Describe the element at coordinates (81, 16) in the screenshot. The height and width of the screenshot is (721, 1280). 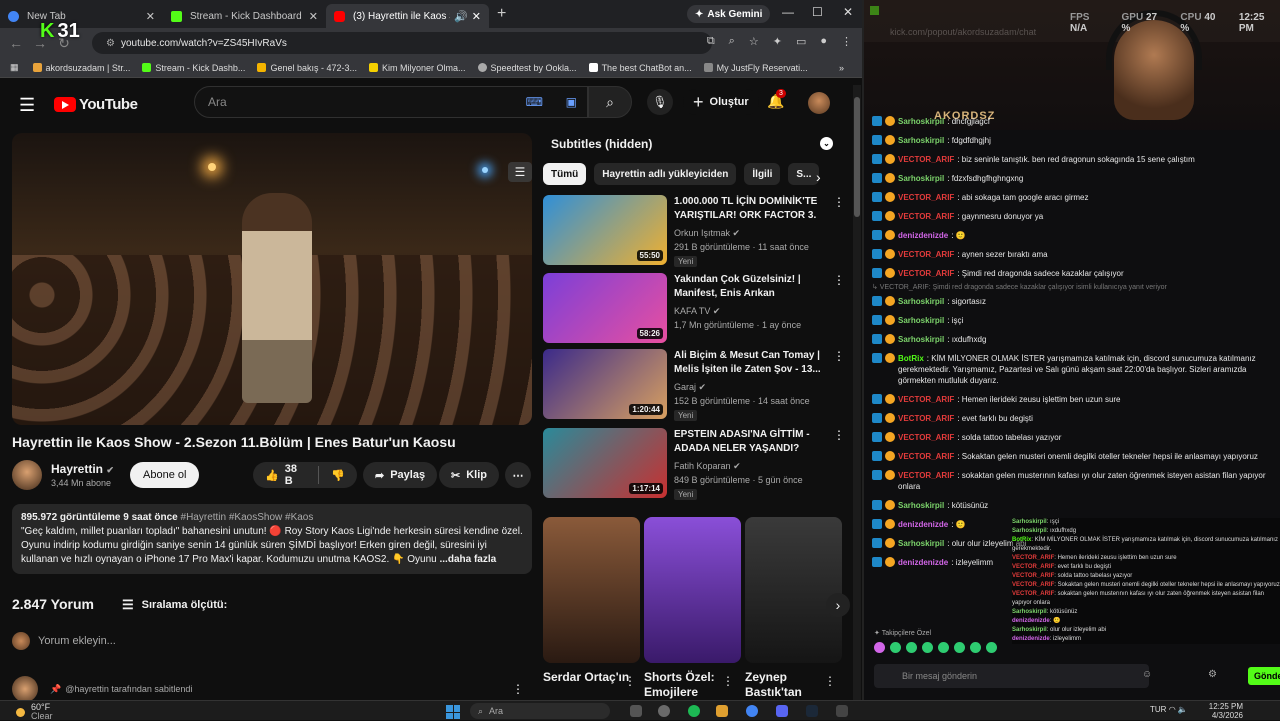
I see `tab-new-tab: New Tab ✕` at that location.